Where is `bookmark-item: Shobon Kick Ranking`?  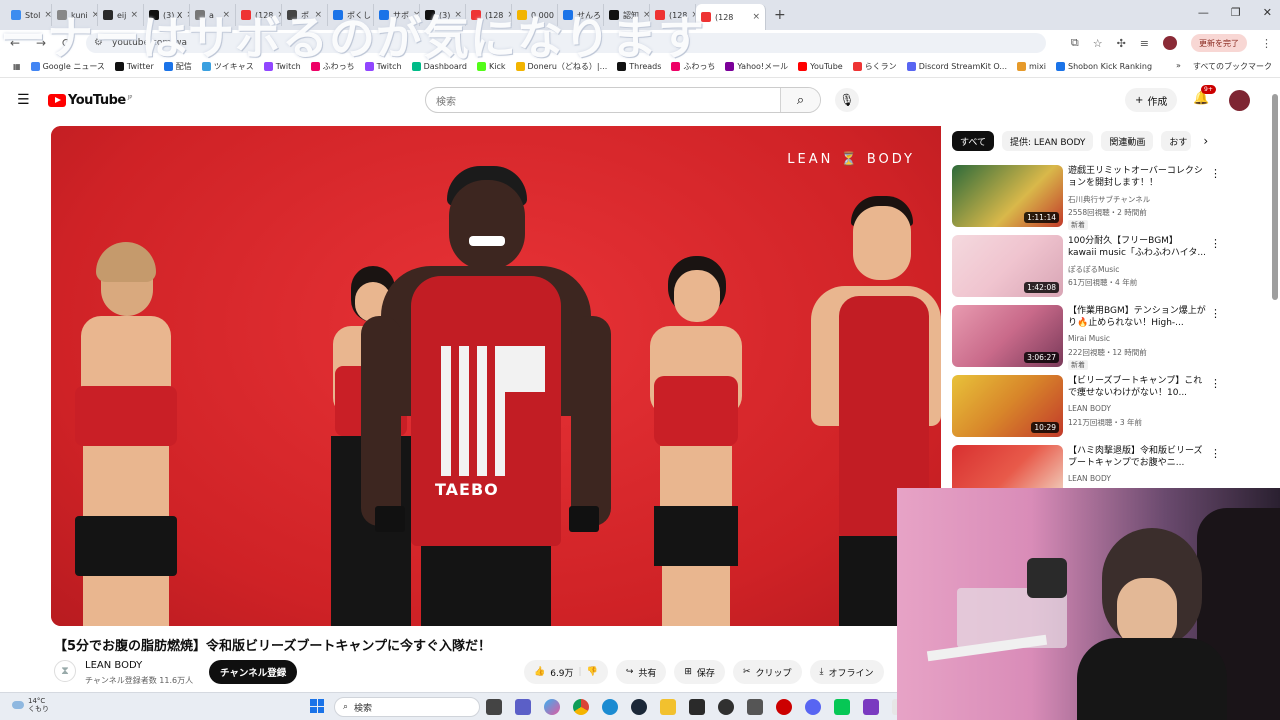
bookmark-item: Shobon Kick Ranking is located at coordinates (1104, 66).